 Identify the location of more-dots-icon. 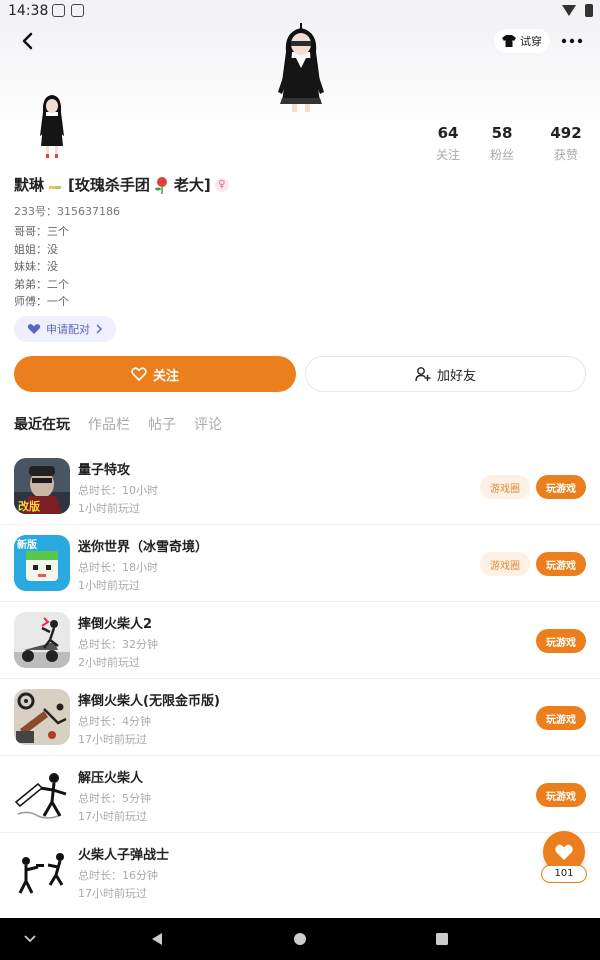
(572, 41).